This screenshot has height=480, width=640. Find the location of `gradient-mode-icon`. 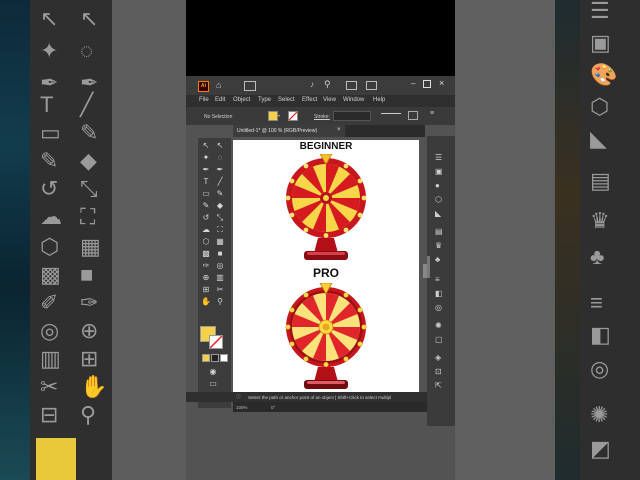

gradient-mode-icon is located at coordinates (215, 358).